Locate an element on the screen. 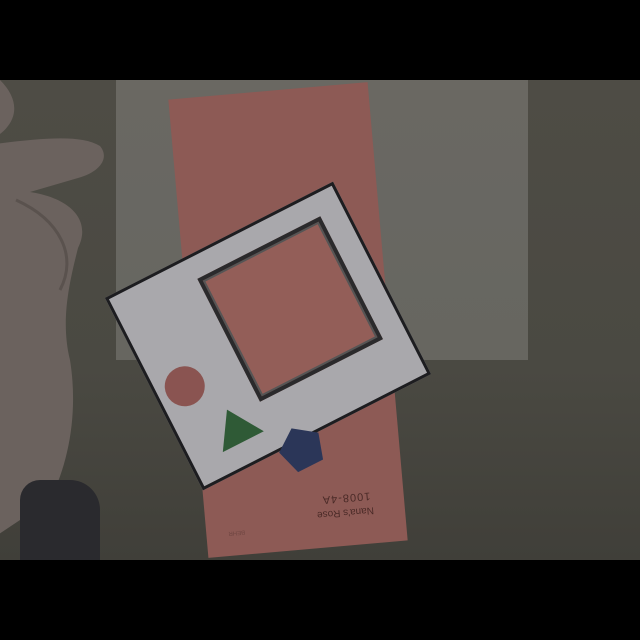  circle-shape-icon is located at coordinates (184, 386).